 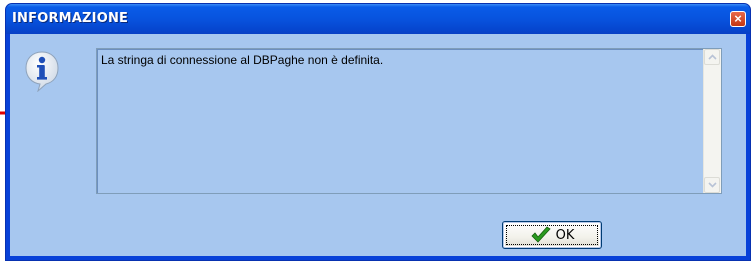 I want to click on vertical-scrollbar, so click(x=712, y=121).